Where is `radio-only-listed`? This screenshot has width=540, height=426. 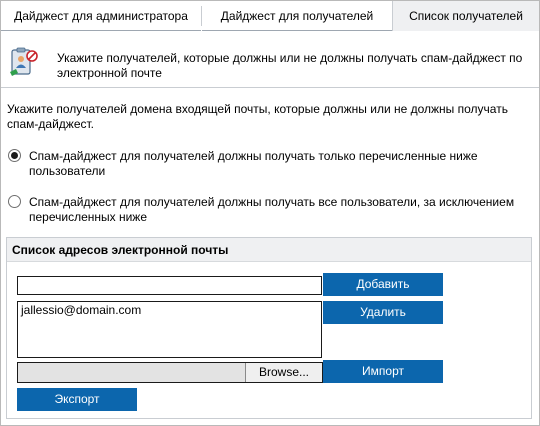
radio-only-listed is located at coordinates (14, 155).